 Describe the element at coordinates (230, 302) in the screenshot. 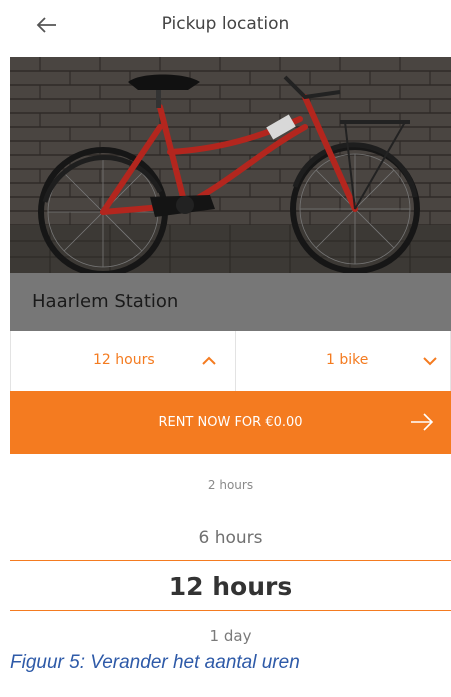

I see `location-bar: Haarlem Station` at that location.